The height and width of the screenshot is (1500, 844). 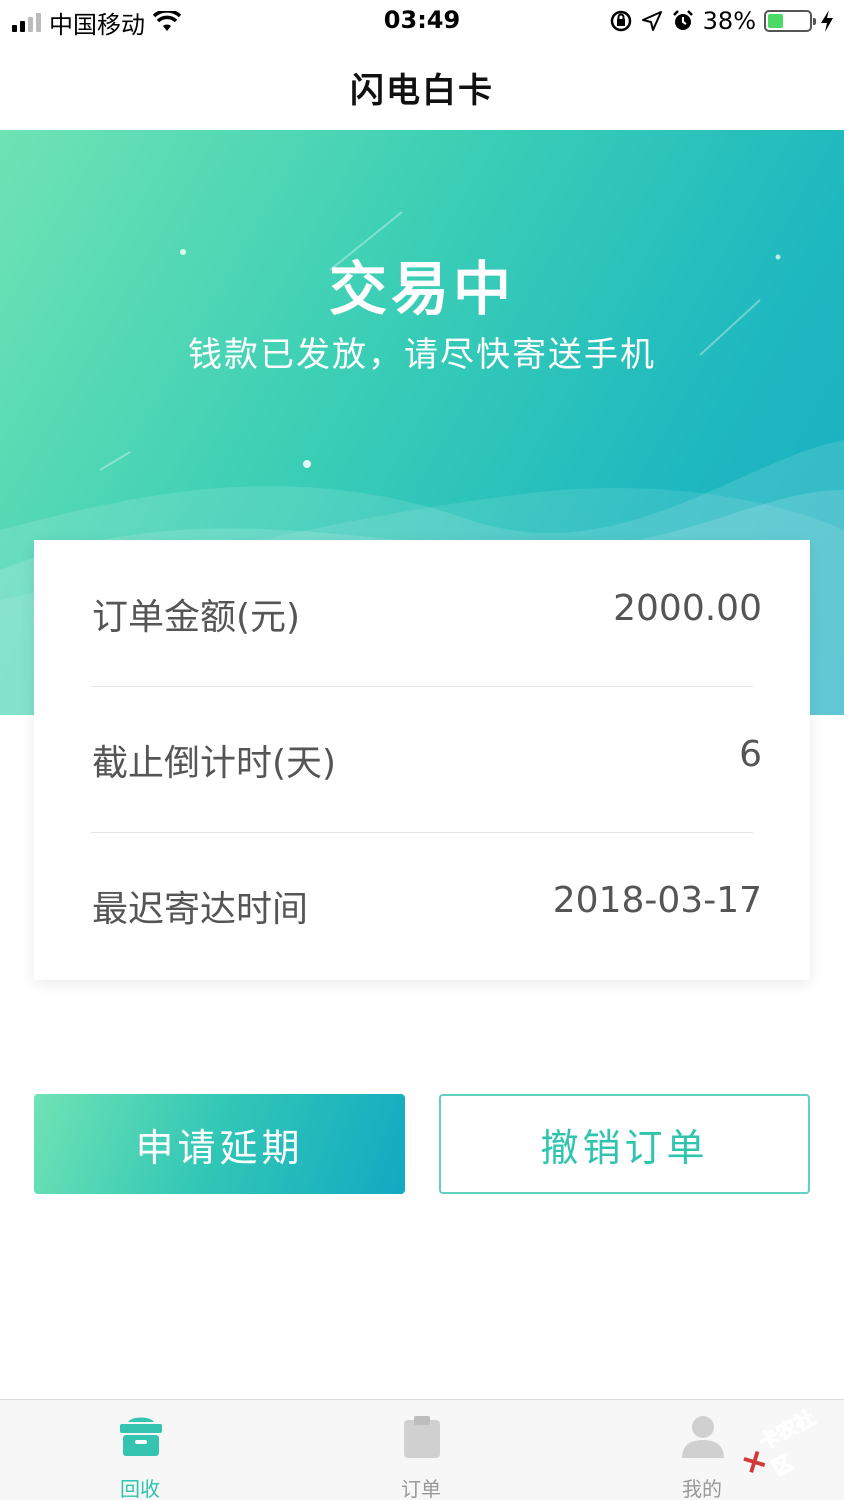 What do you see at coordinates (750, 754) in the screenshot?
I see `countdown-value: 6` at bounding box center [750, 754].